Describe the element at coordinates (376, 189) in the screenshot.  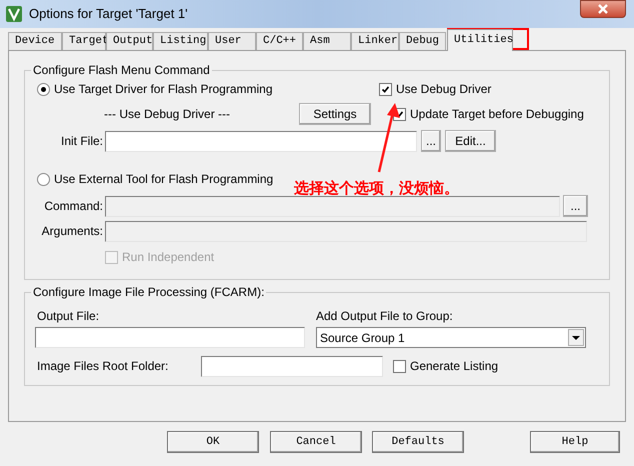
I see `annotation-text: 选择这个选项，没烦恼。` at that location.